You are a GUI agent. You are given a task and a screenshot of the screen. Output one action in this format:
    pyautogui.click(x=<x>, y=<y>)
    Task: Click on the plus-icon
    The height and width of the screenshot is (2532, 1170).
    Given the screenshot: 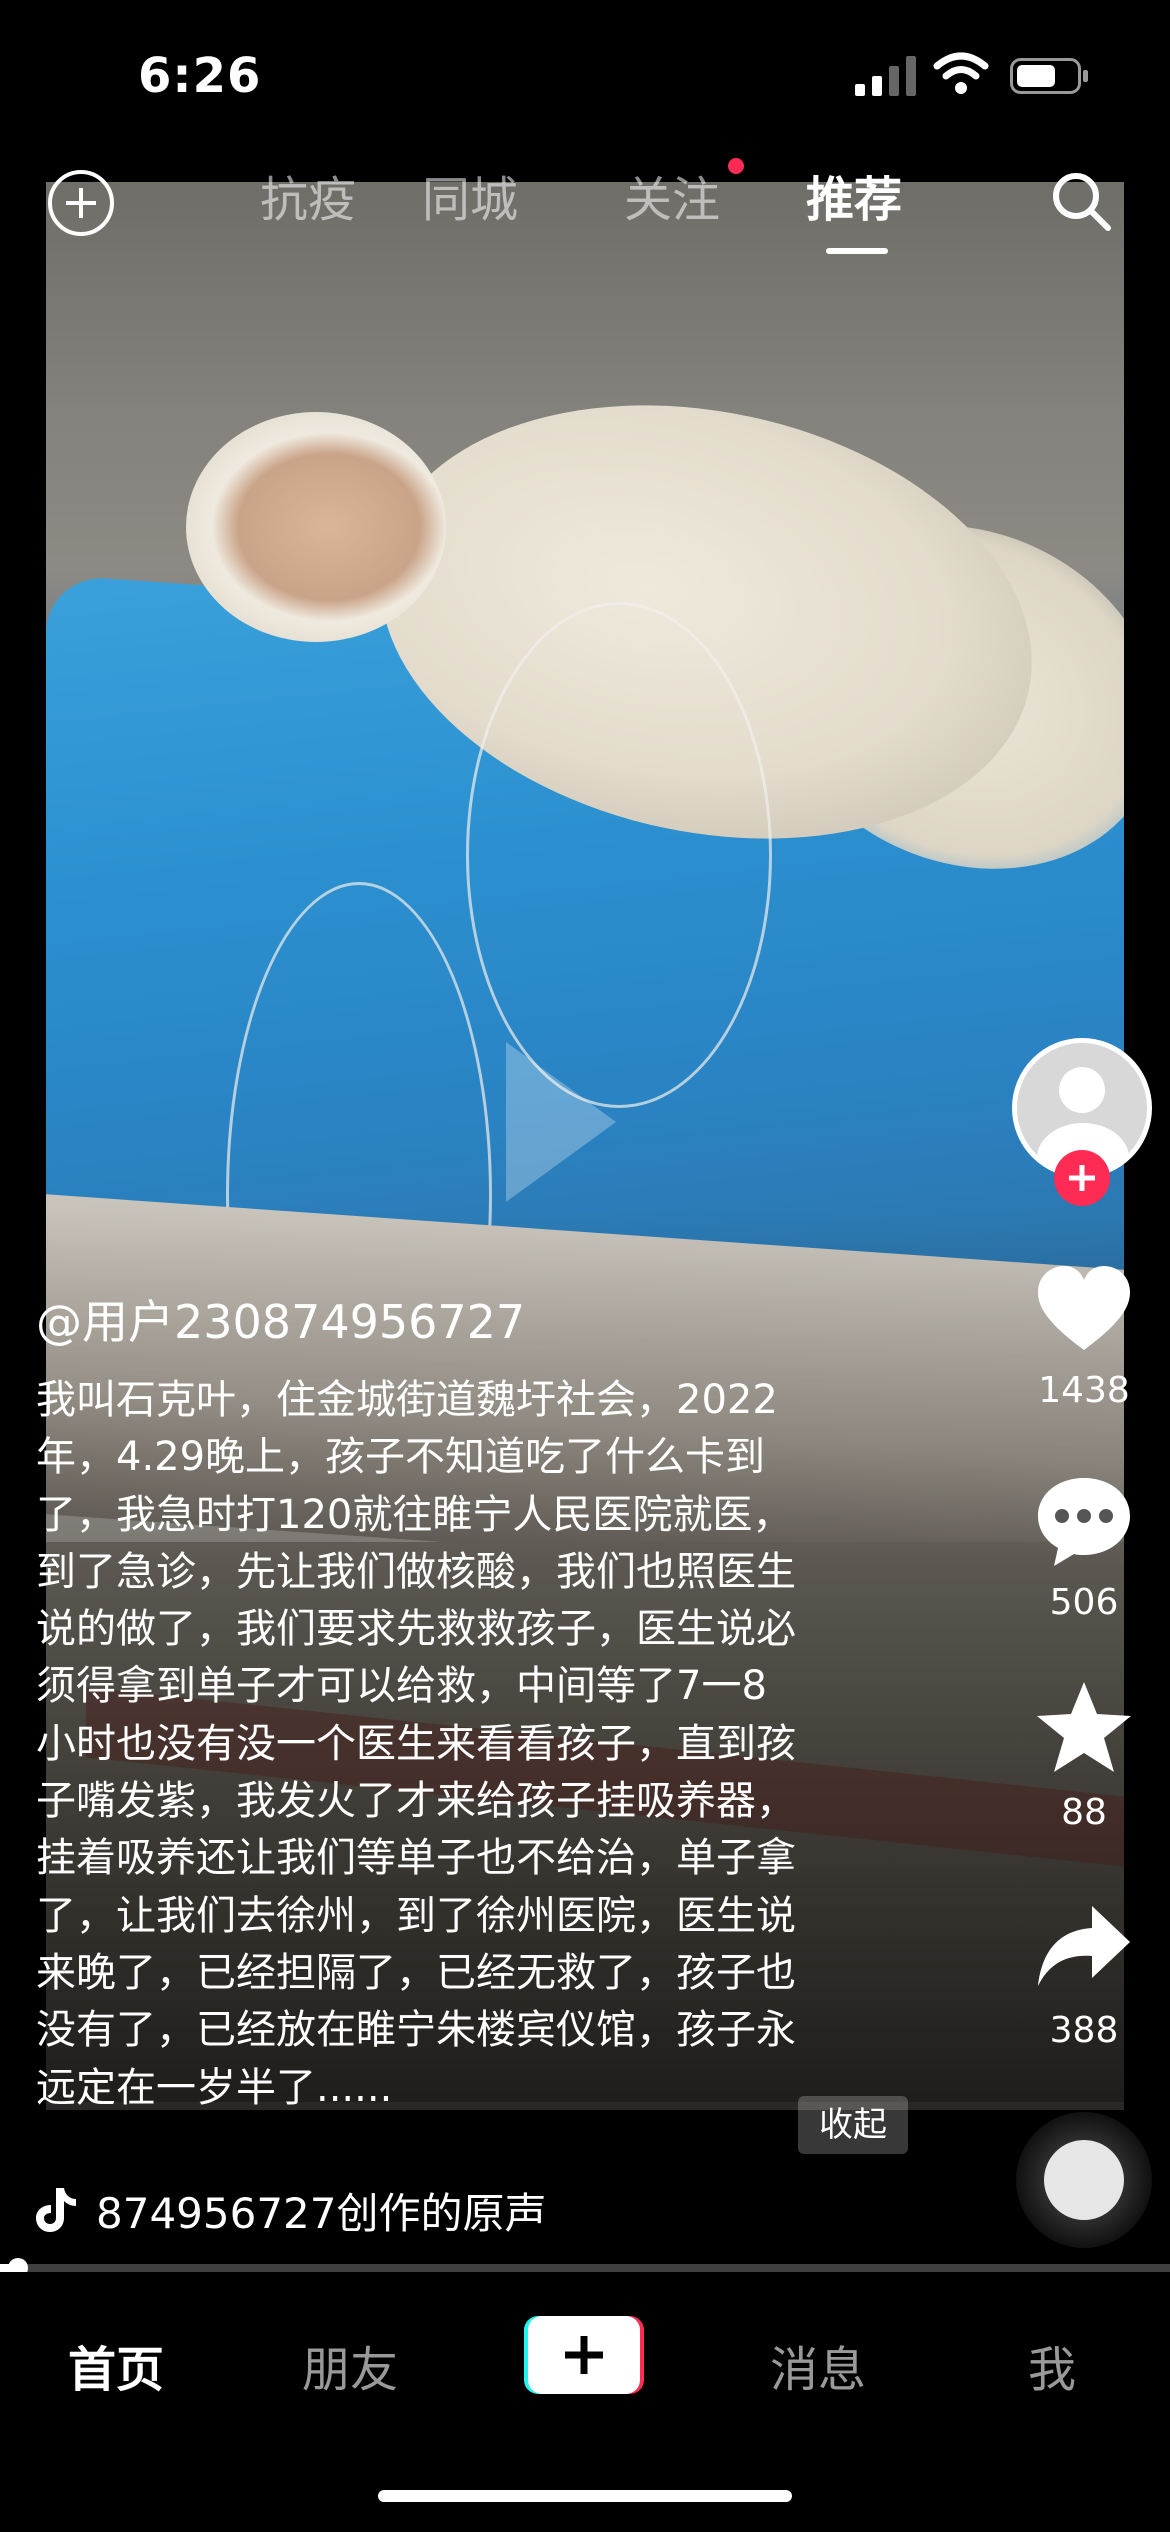 What is the action you would take?
    pyautogui.click(x=584, y=2355)
    